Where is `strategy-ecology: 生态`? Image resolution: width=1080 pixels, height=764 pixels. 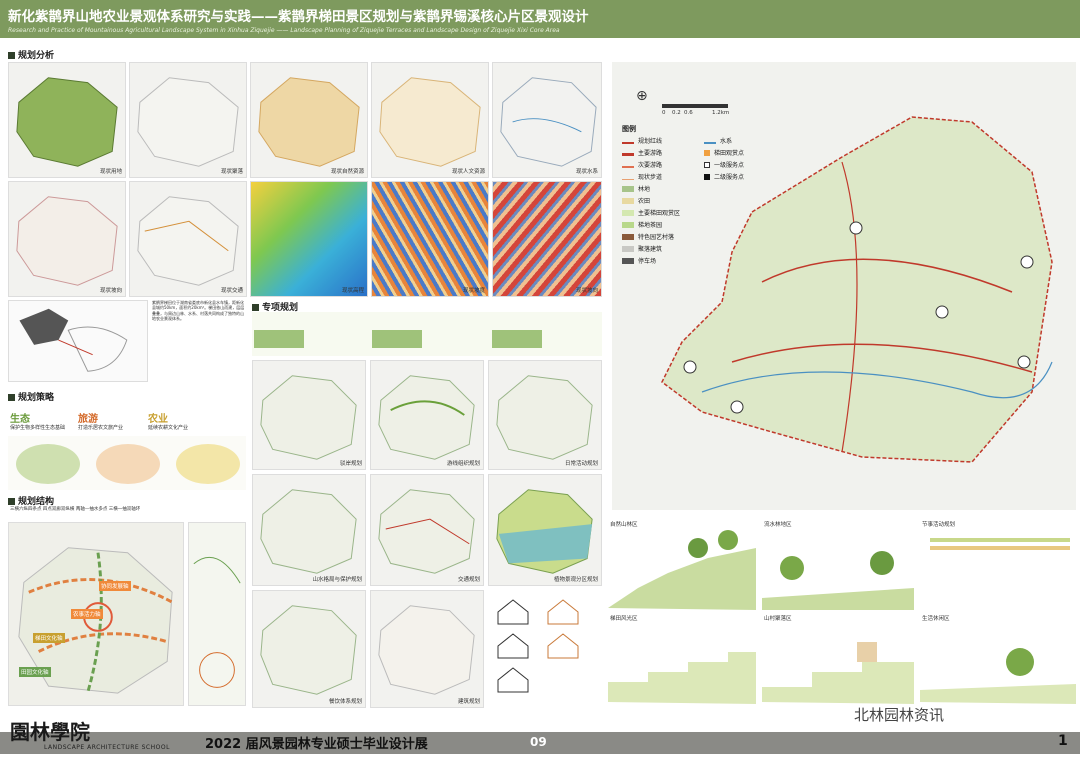
strategy-ecology: 生态 is located at coordinates (20, 419).